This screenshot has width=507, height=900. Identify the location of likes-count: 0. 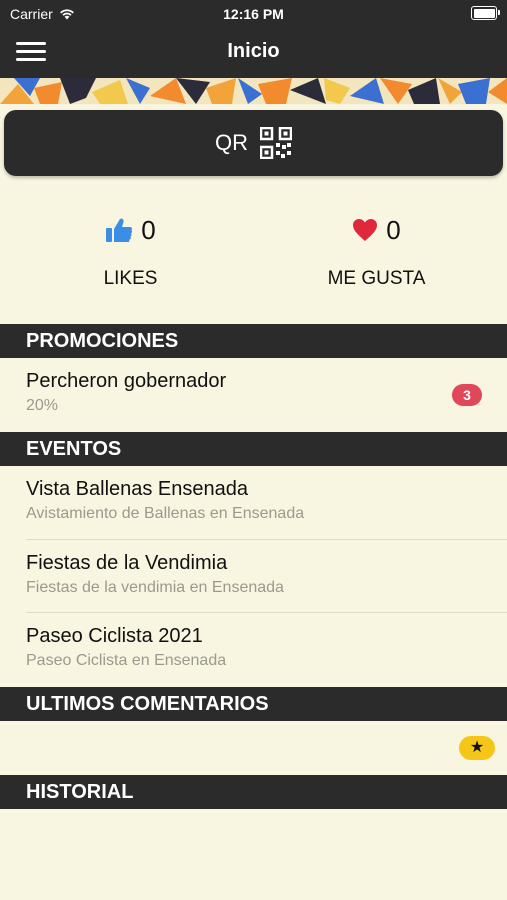
(148, 229).